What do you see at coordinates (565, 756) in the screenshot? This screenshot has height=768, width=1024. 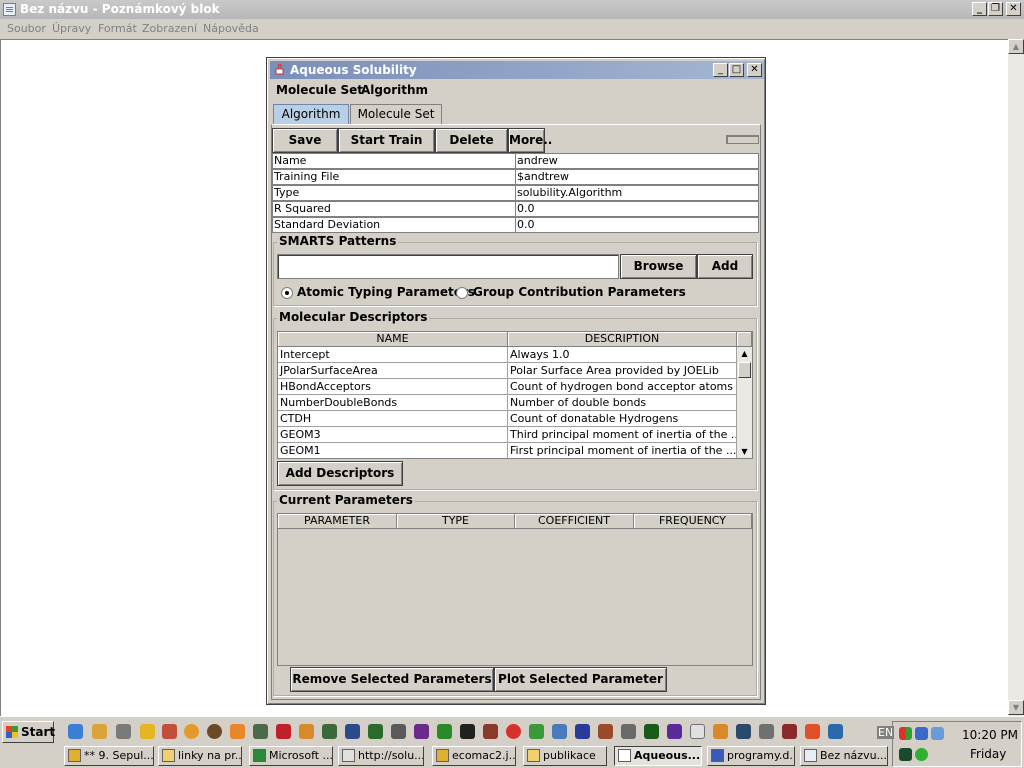 I see `task-button: publikace` at bounding box center [565, 756].